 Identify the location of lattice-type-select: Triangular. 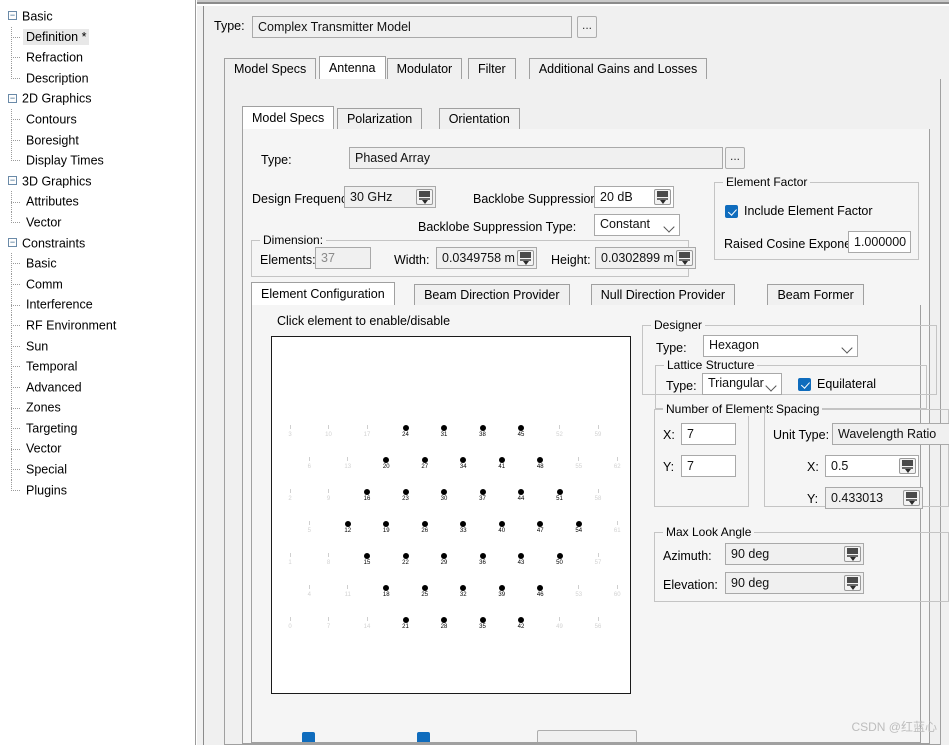
(742, 384).